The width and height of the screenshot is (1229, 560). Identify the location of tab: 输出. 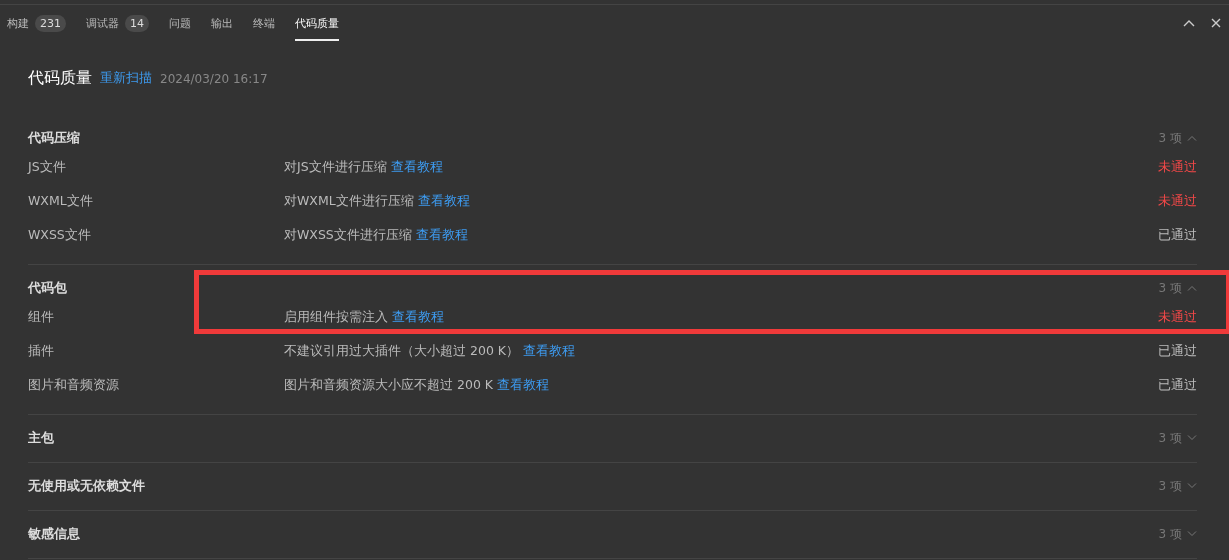
(222, 23).